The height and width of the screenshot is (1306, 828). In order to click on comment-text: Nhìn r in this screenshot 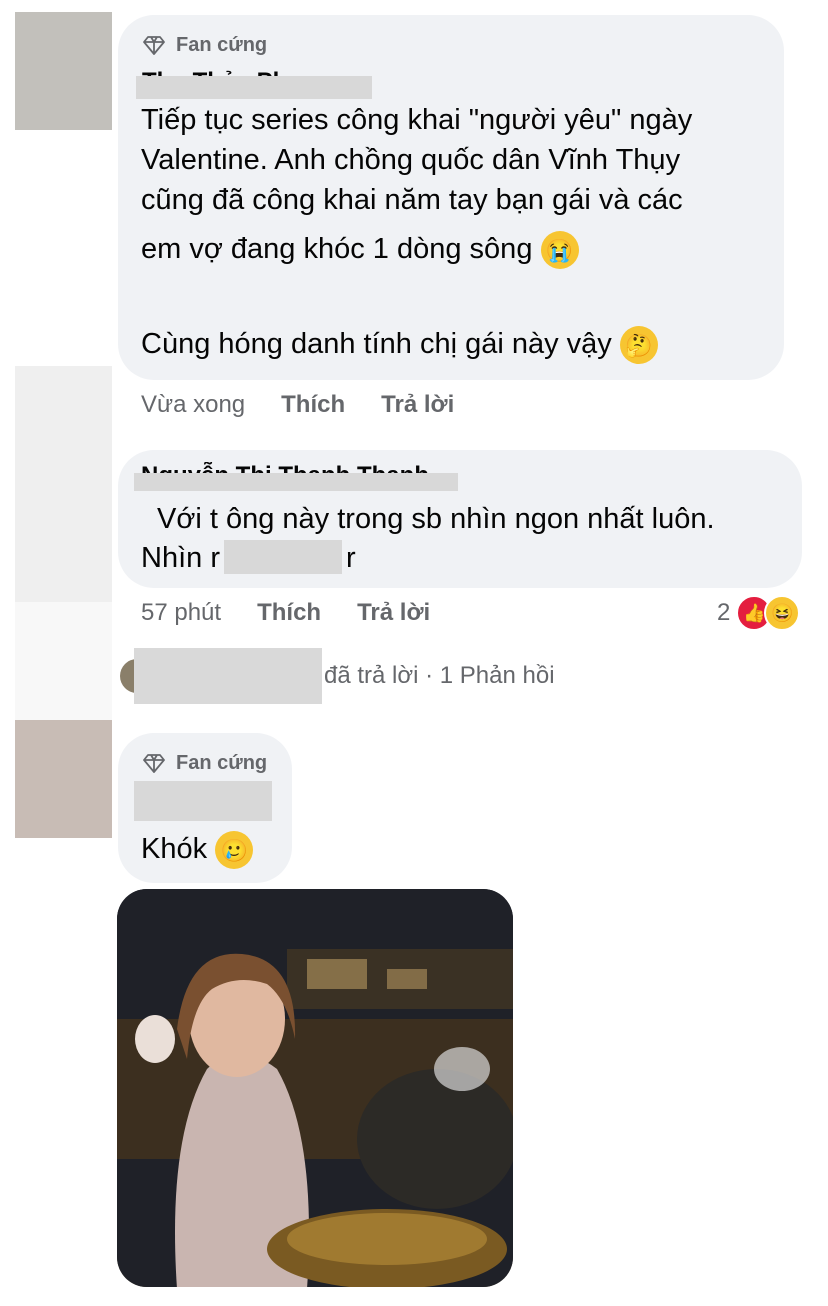, I will do `click(180, 558)`.